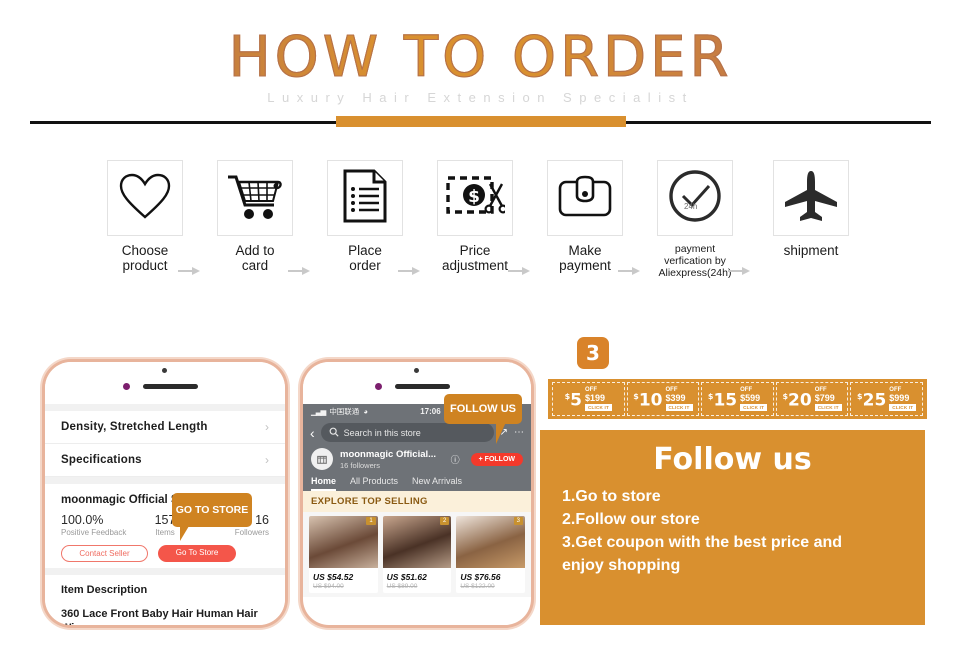  What do you see at coordinates (159, 616) in the screenshot?
I see `item-description-text: 360 Lace Front Baby Hair Human Hair Wigs` at bounding box center [159, 616].